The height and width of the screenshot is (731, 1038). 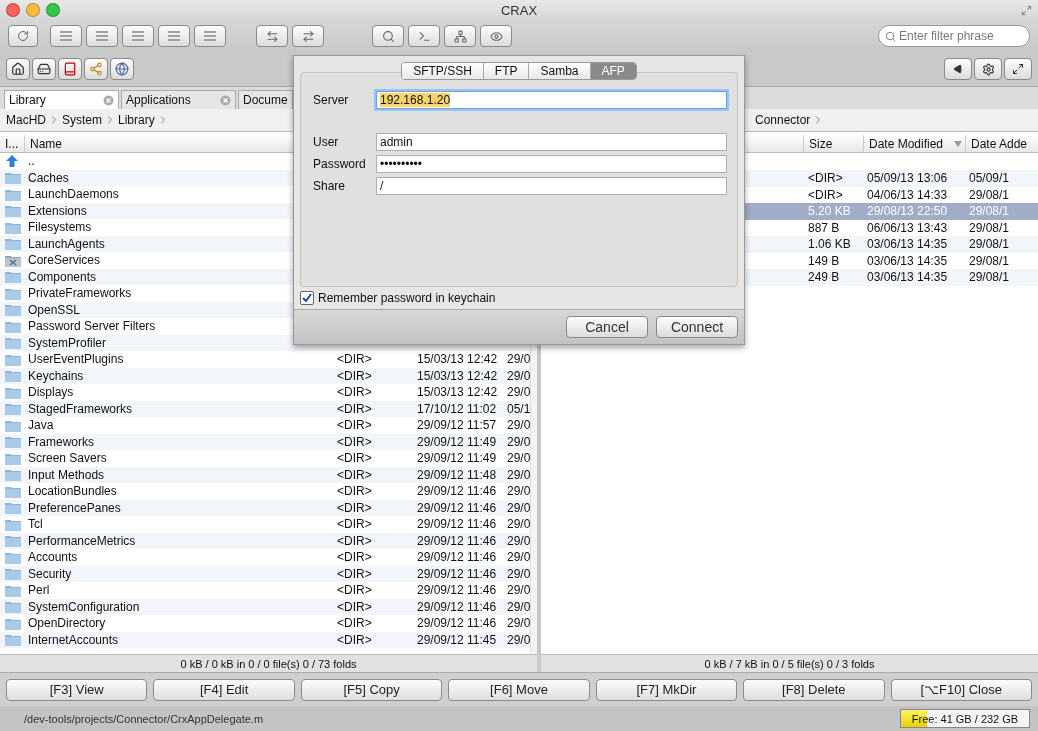 I want to click on file-name: InternetAccounts, so click(x=73, y=639).